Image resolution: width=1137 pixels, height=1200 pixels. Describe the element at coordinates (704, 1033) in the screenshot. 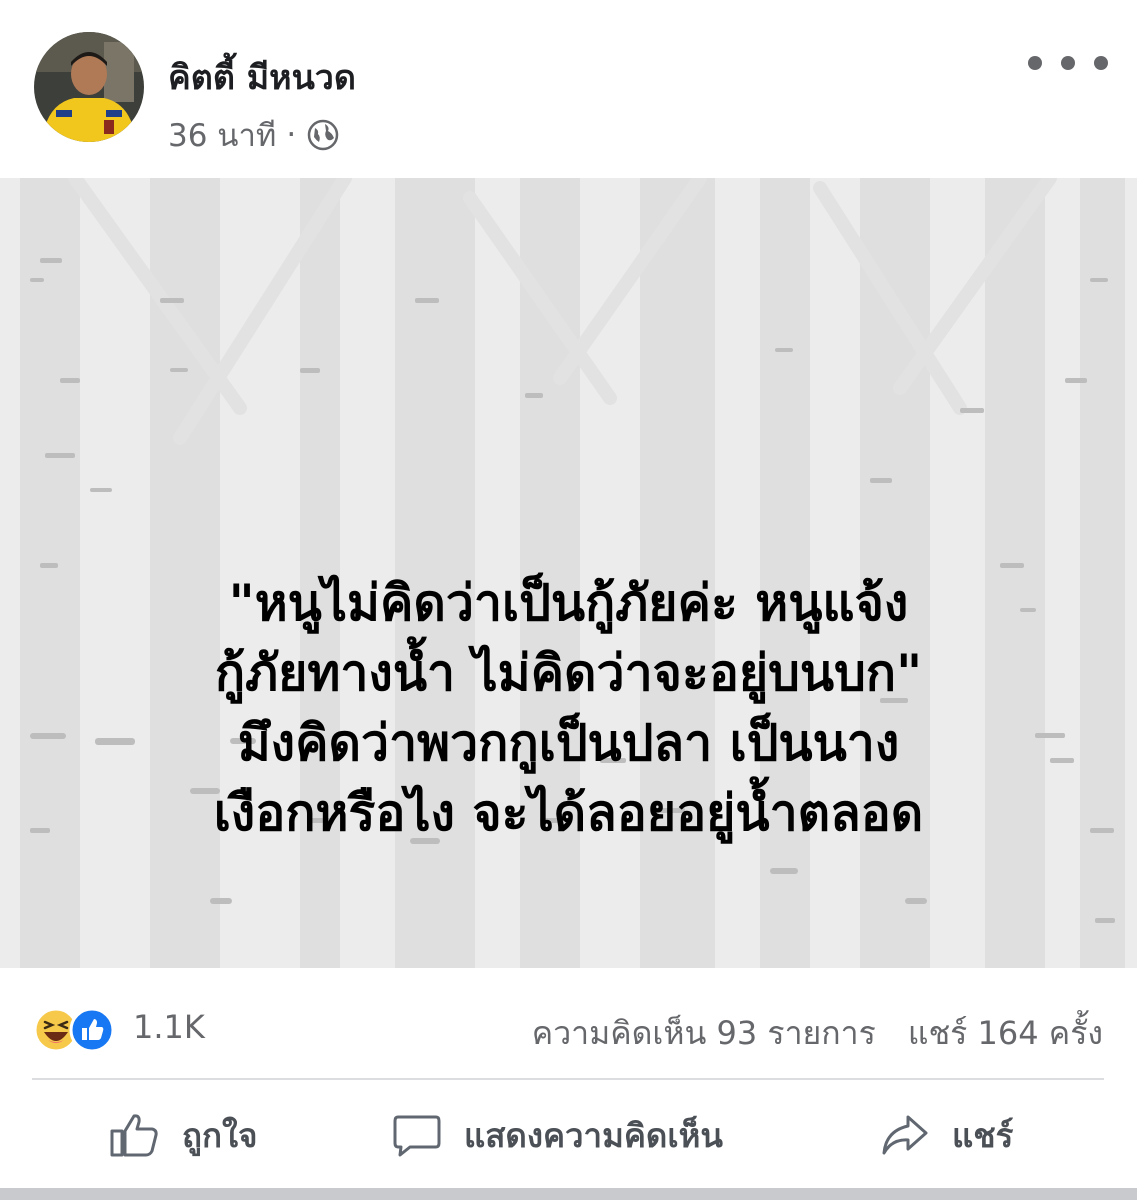

I see `comment-count: ความคิดเห็น 93 รายการ` at that location.